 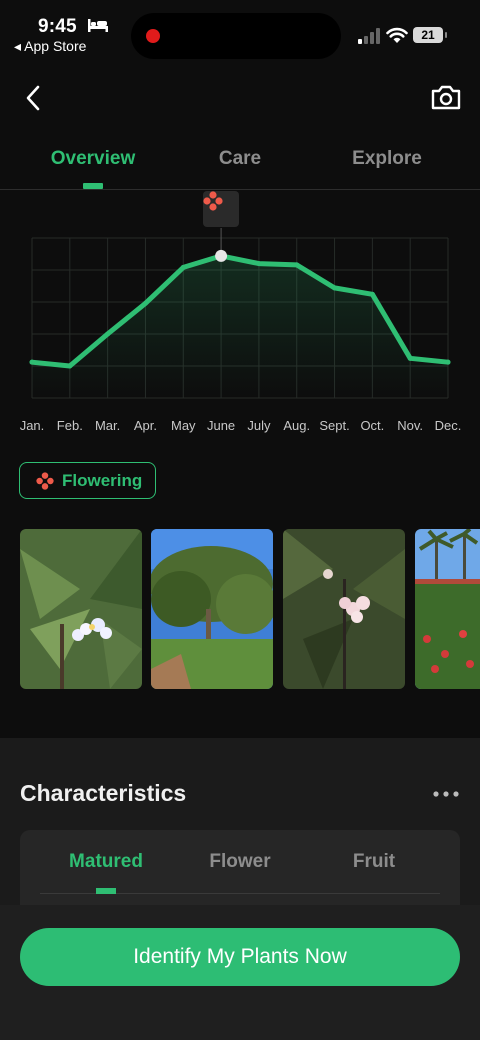 What do you see at coordinates (57, 26) in the screenshot?
I see `status-time: 9:45` at bounding box center [57, 26].